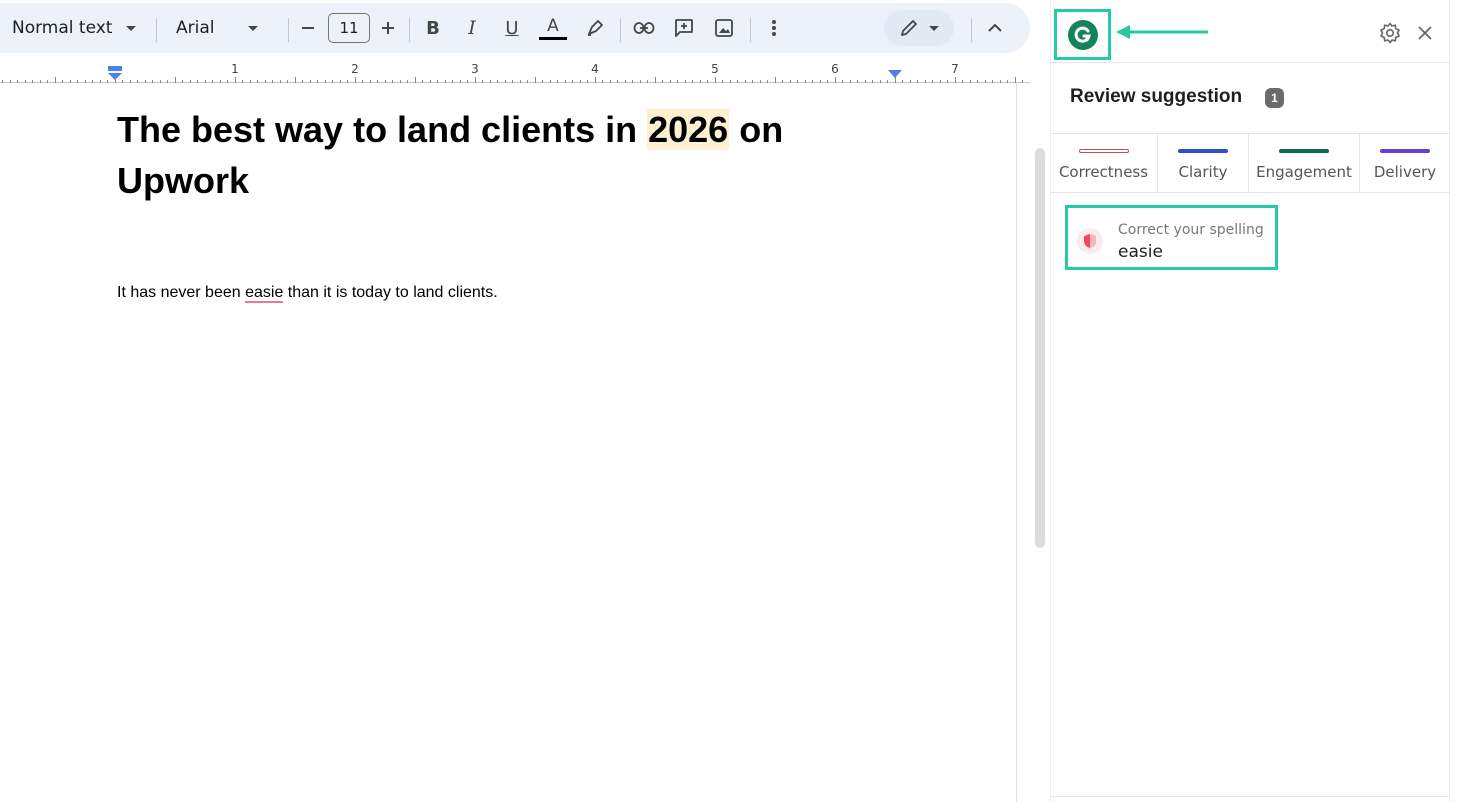  I want to click on misspelled-word: easie, so click(264, 293).